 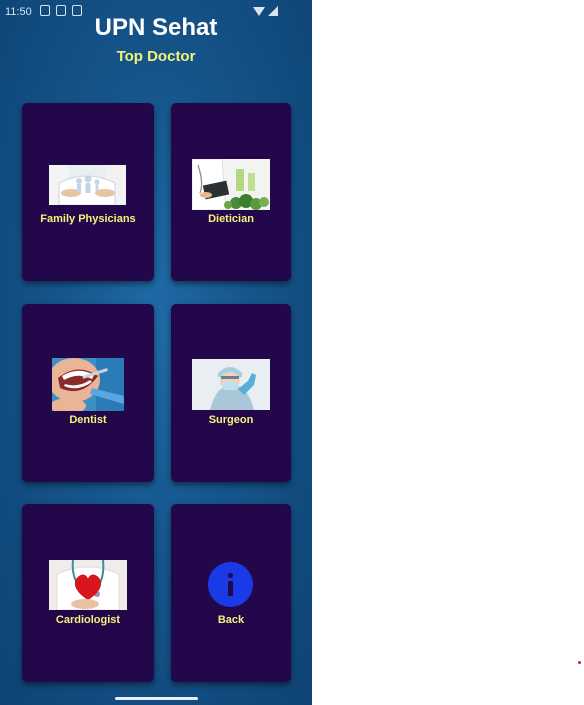 What do you see at coordinates (230, 584) in the screenshot?
I see `info-icon` at bounding box center [230, 584].